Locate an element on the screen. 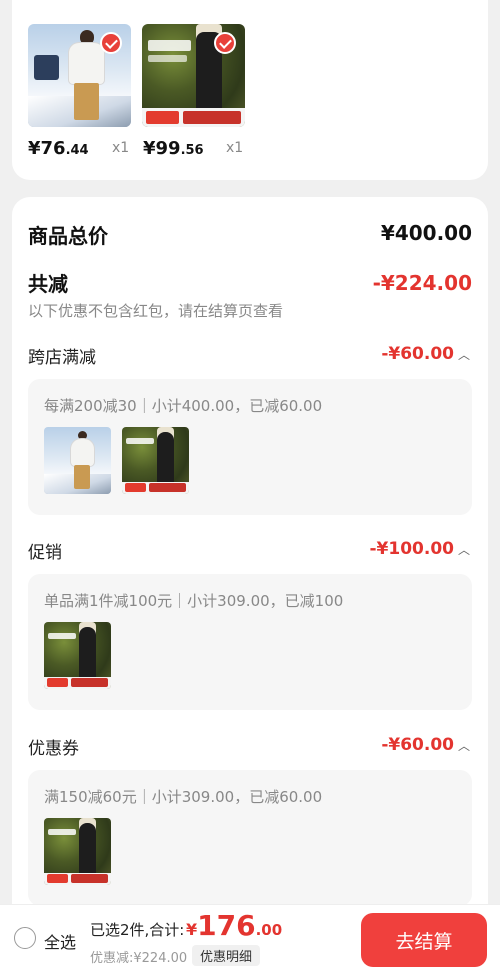 The image size is (500, 968). section-title-promotion: 促销 is located at coordinates (45, 553).